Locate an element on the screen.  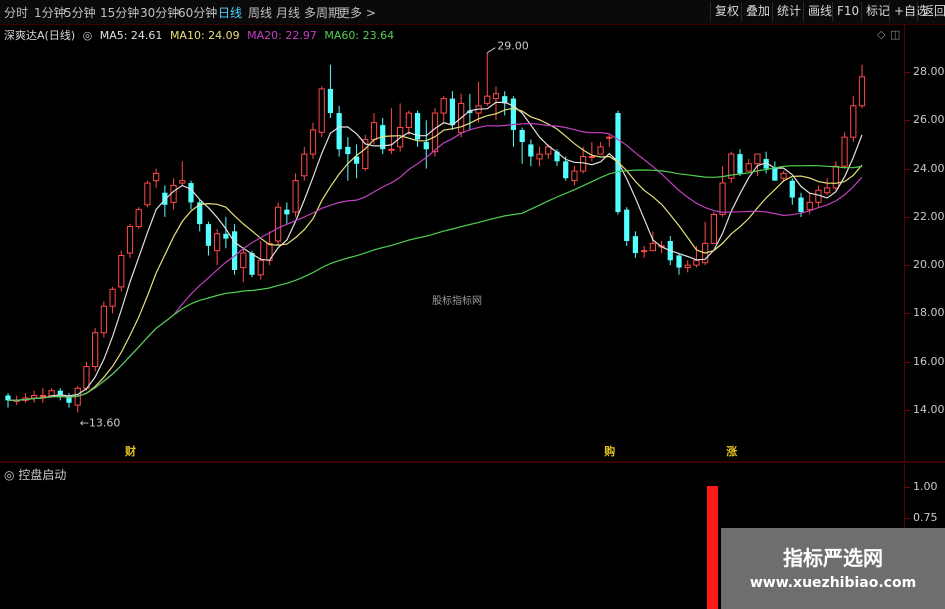
period-tab: 1分钟 is located at coordinates (50, 12).